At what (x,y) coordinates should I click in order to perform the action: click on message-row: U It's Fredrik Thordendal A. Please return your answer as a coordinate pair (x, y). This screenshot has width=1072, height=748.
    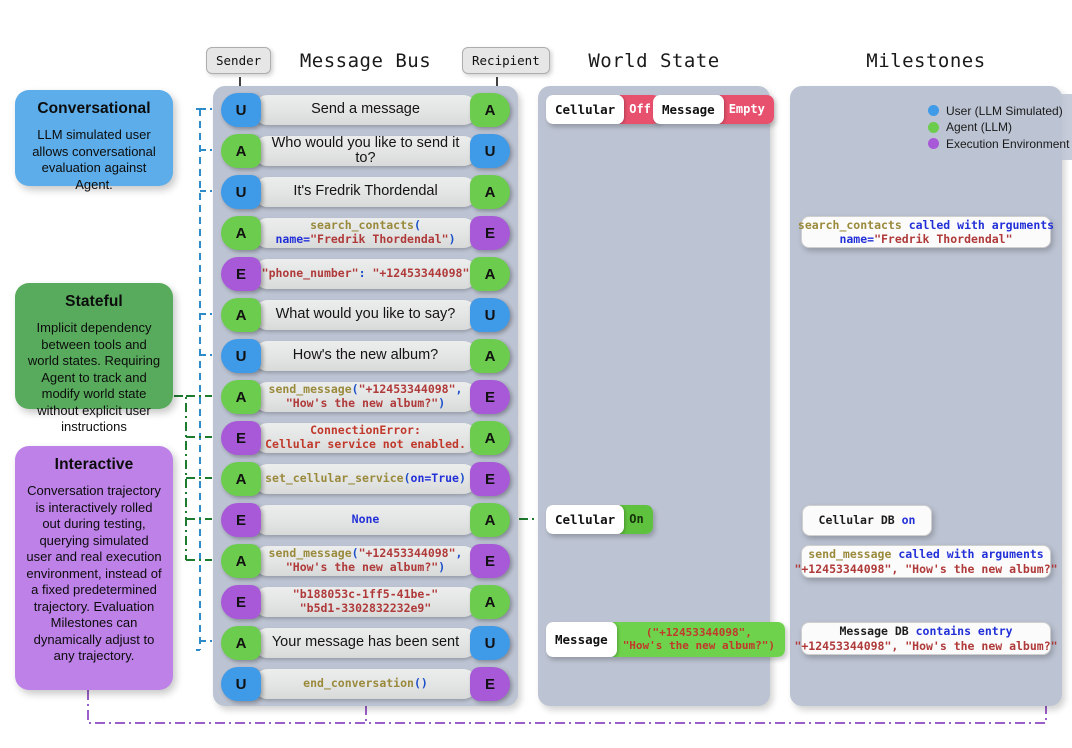
    Looking at the image, I should click on (365, 192).